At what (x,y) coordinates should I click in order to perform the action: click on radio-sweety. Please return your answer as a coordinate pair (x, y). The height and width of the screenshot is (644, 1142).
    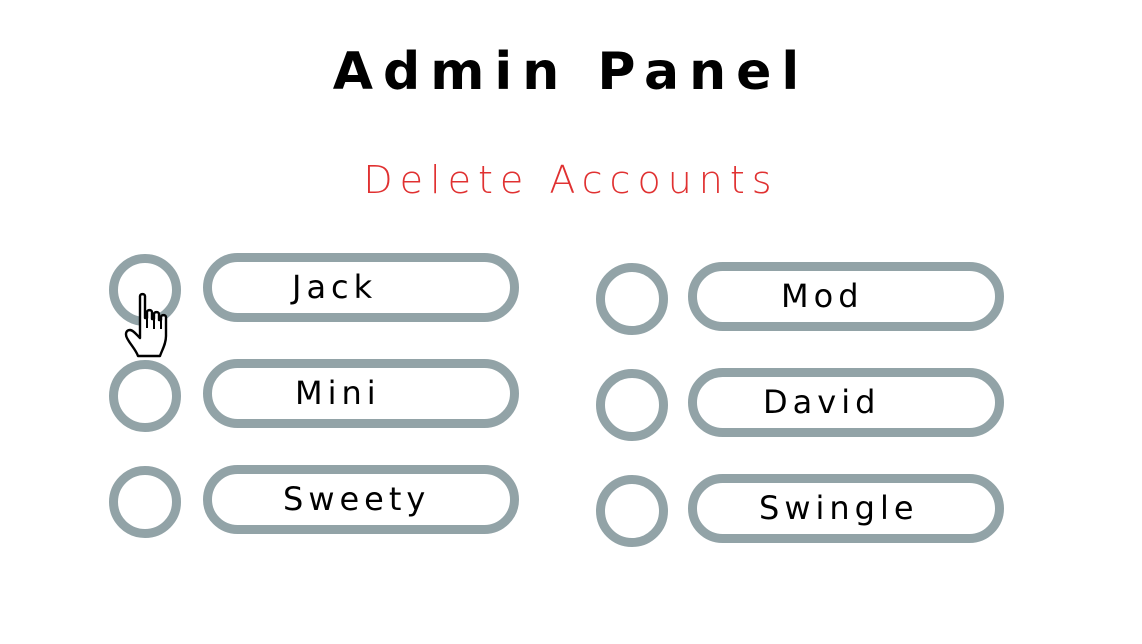
    Looking at the image, I should click on (145, 502).